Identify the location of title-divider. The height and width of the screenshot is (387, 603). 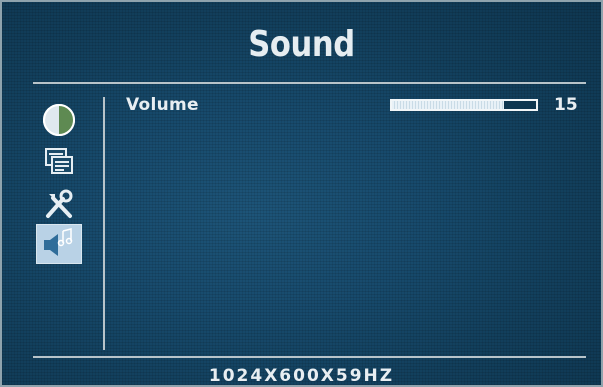
(309, 83).